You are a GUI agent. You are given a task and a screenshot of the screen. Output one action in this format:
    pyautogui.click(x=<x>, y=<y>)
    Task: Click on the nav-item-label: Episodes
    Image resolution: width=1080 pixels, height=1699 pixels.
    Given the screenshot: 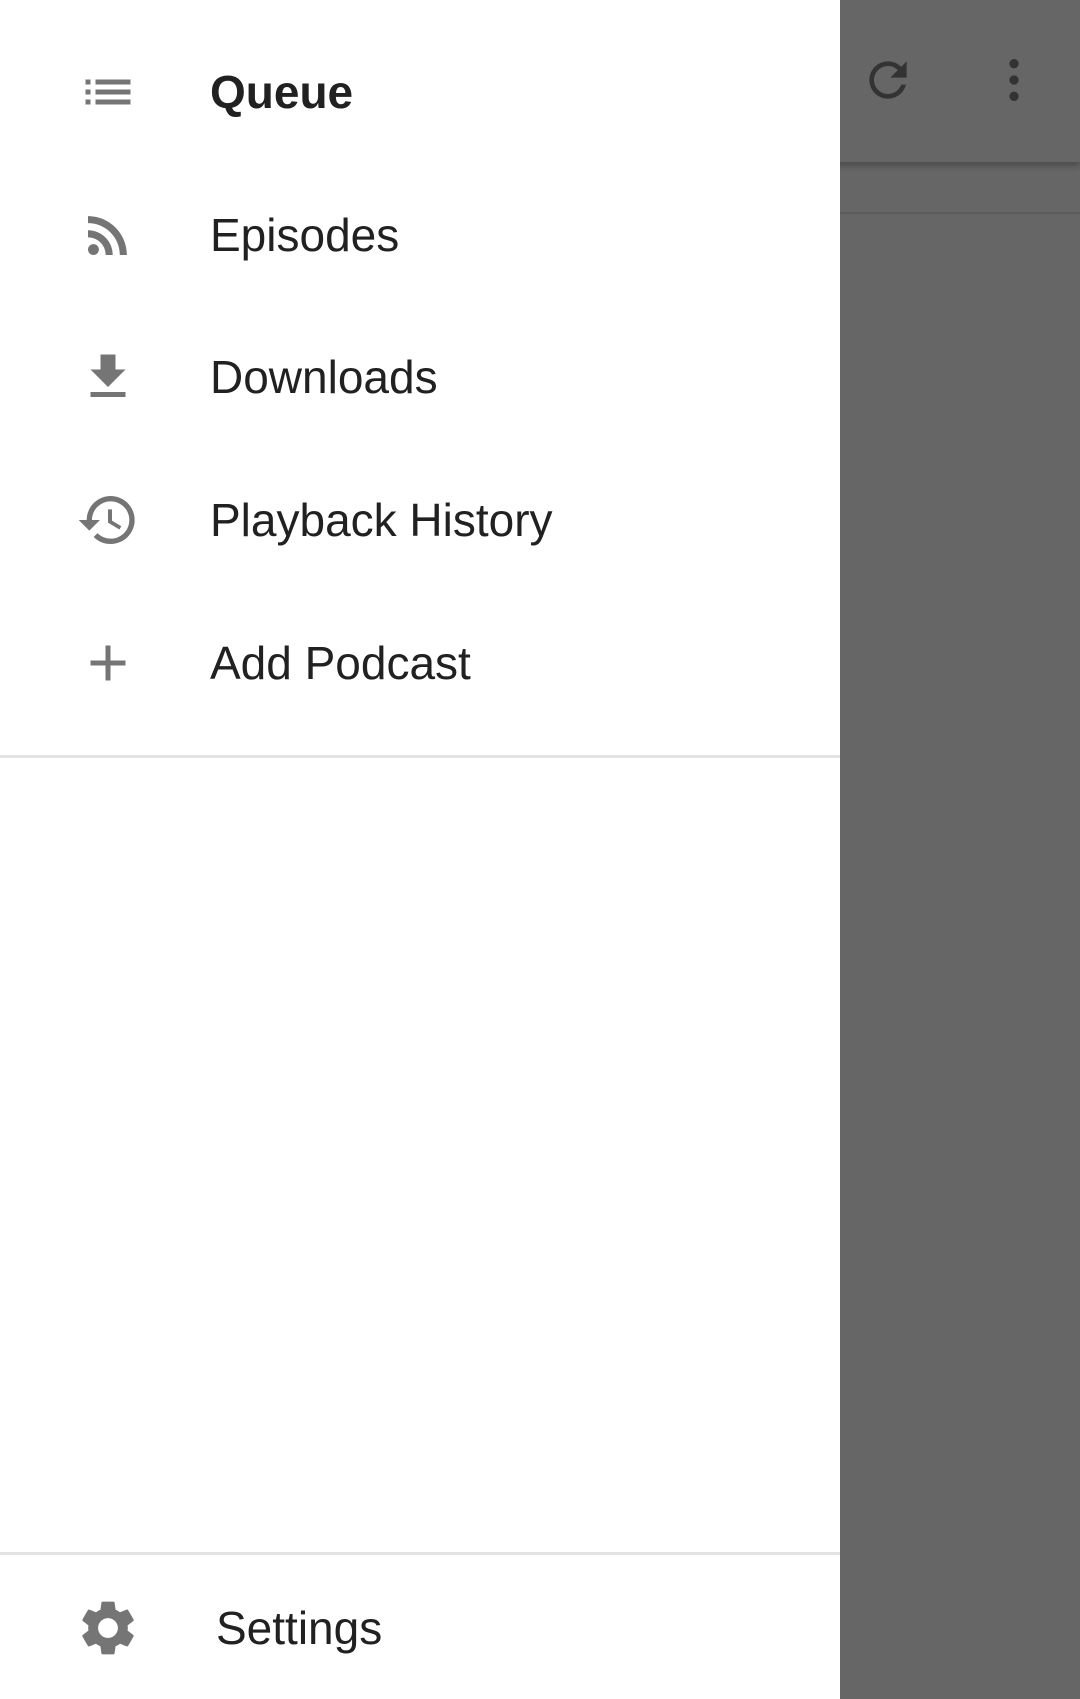 What is the action you would take?
    pyautogui.click(x=305, y=235)
    